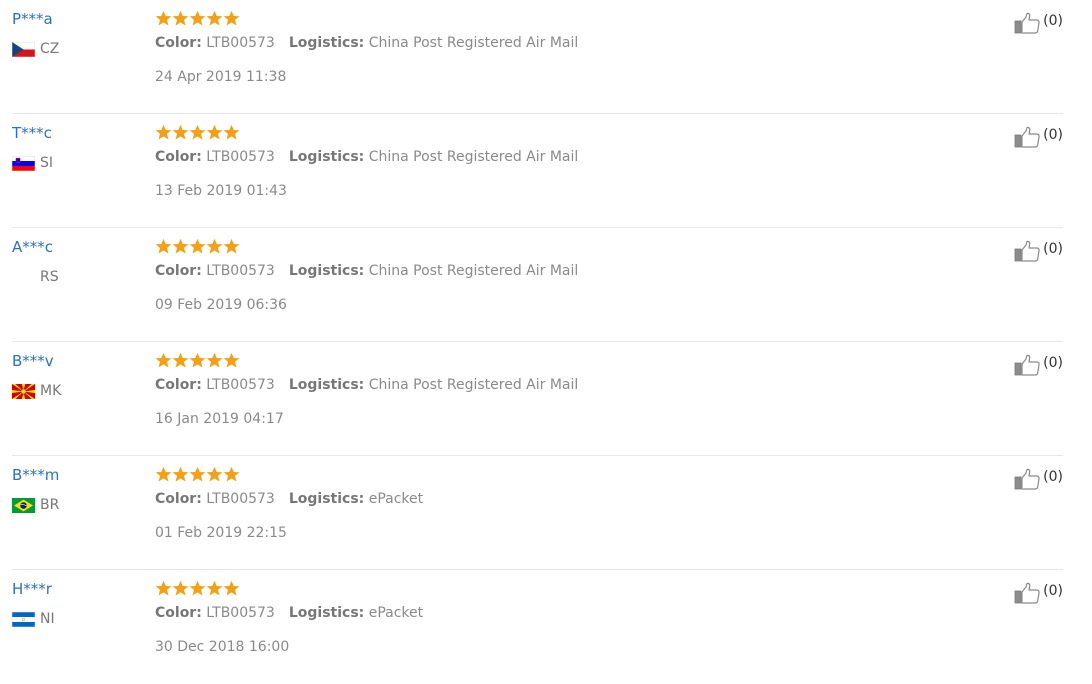 The image size is (1092, 684). I want to click on country-code: SI, so click(47, 163).